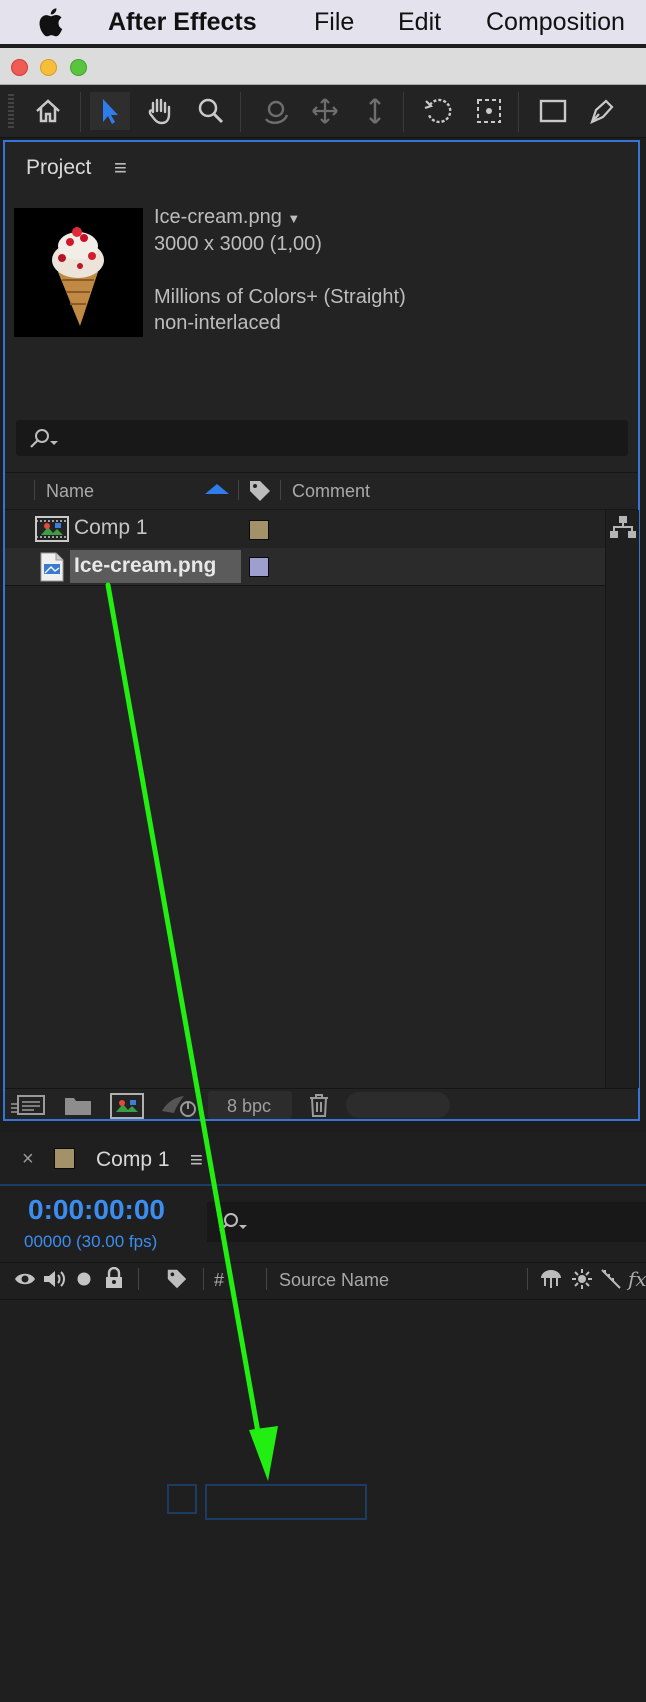 The width and height of the screenshot is (646, 1702). I want to click on panel-focus-line, so click(323, 1185).